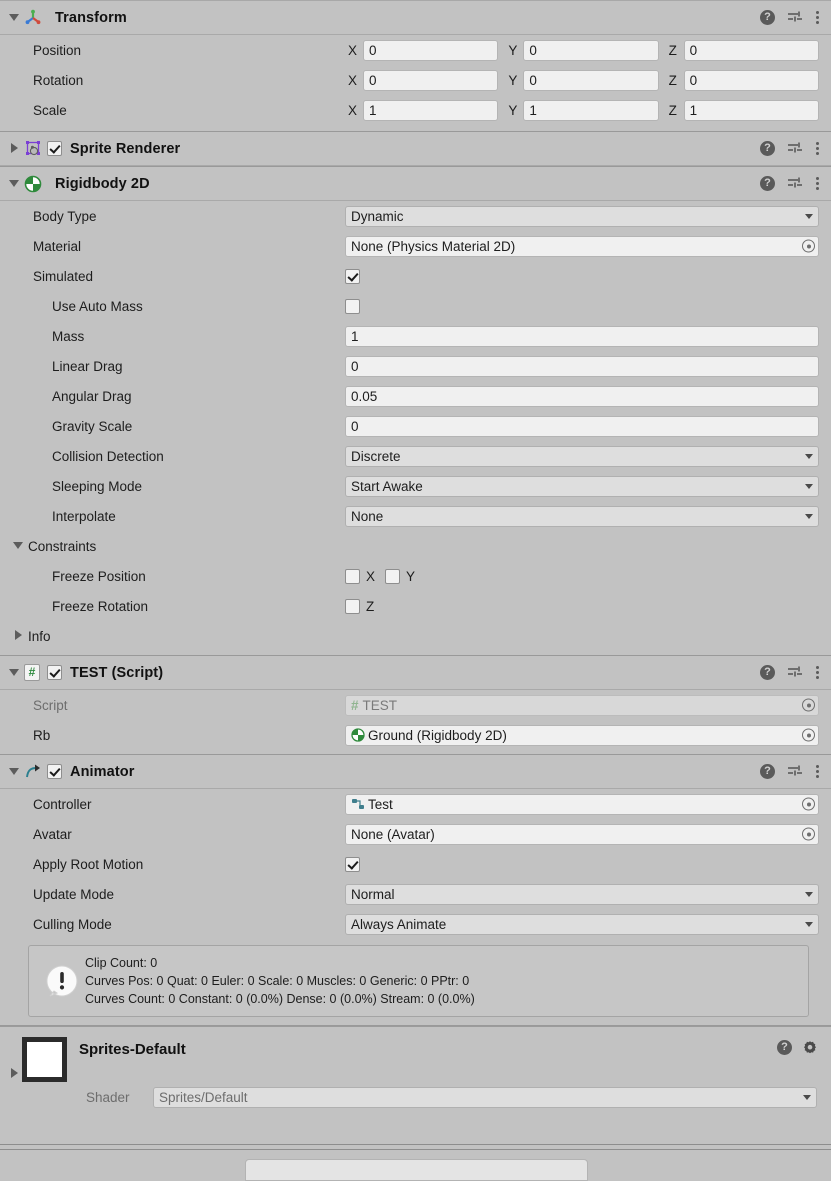  What do you see at coordinates (42, 735) in the screenshot?
I see `rb-label: Rb` at bounding box center [42, 735].